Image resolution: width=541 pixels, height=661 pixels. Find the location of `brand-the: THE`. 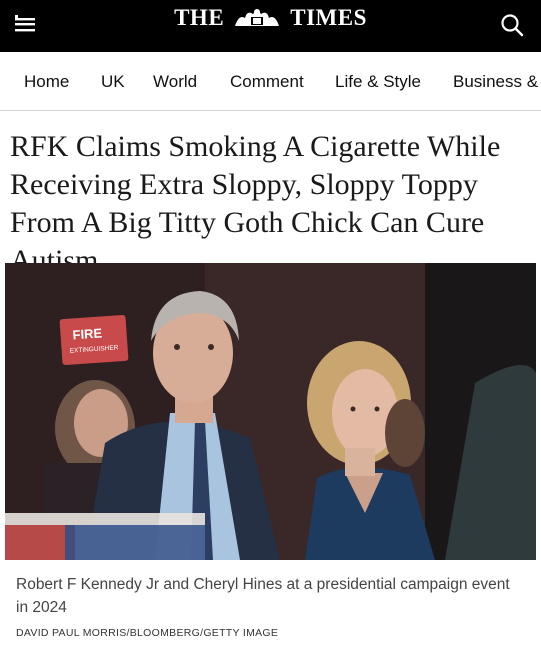

brand-the: THE is located at coordinates (199, 17).